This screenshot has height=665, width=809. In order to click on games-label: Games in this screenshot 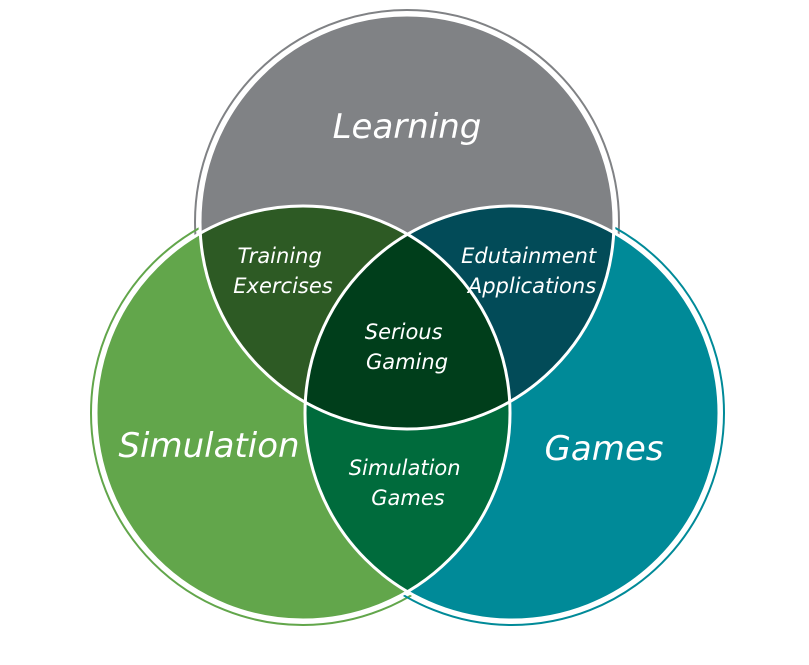, I will do `click(604, 449)`.